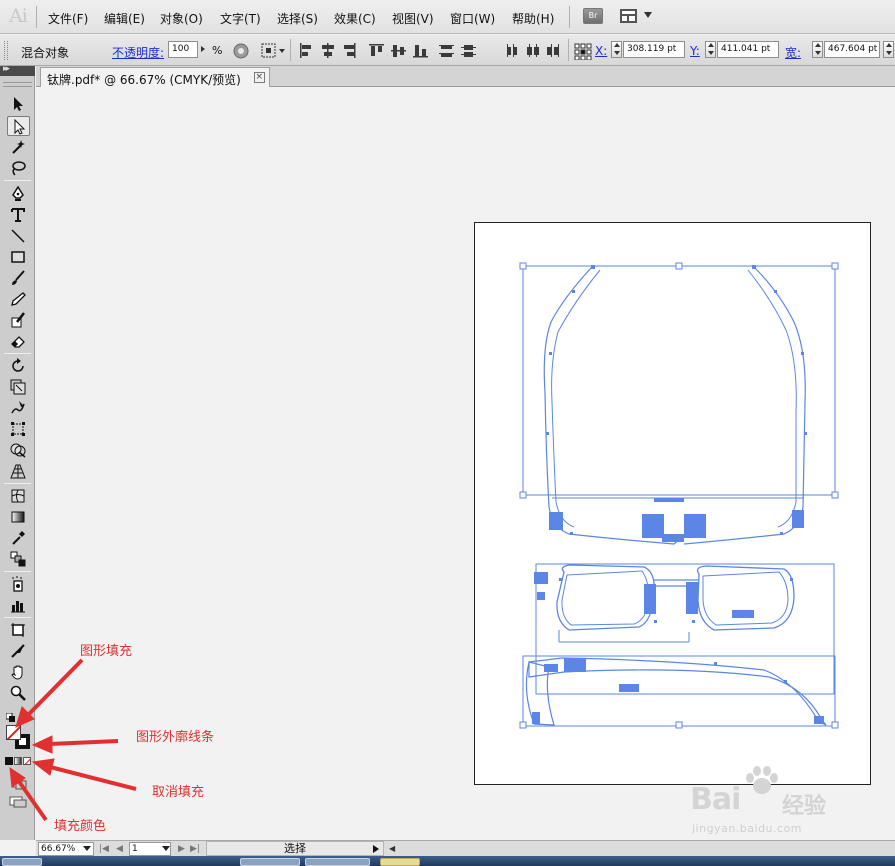  What do you see at coordinates (195, 849) in the screenshot?
I see `last-artboard-icon: ▶|` at bounding box center [195, 849].